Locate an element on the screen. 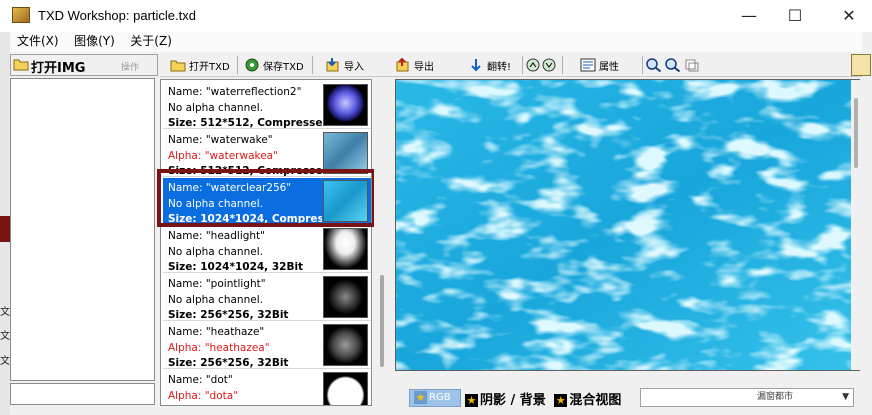  tab-rgb: ★ RGB is located at coordinates (435, 398).